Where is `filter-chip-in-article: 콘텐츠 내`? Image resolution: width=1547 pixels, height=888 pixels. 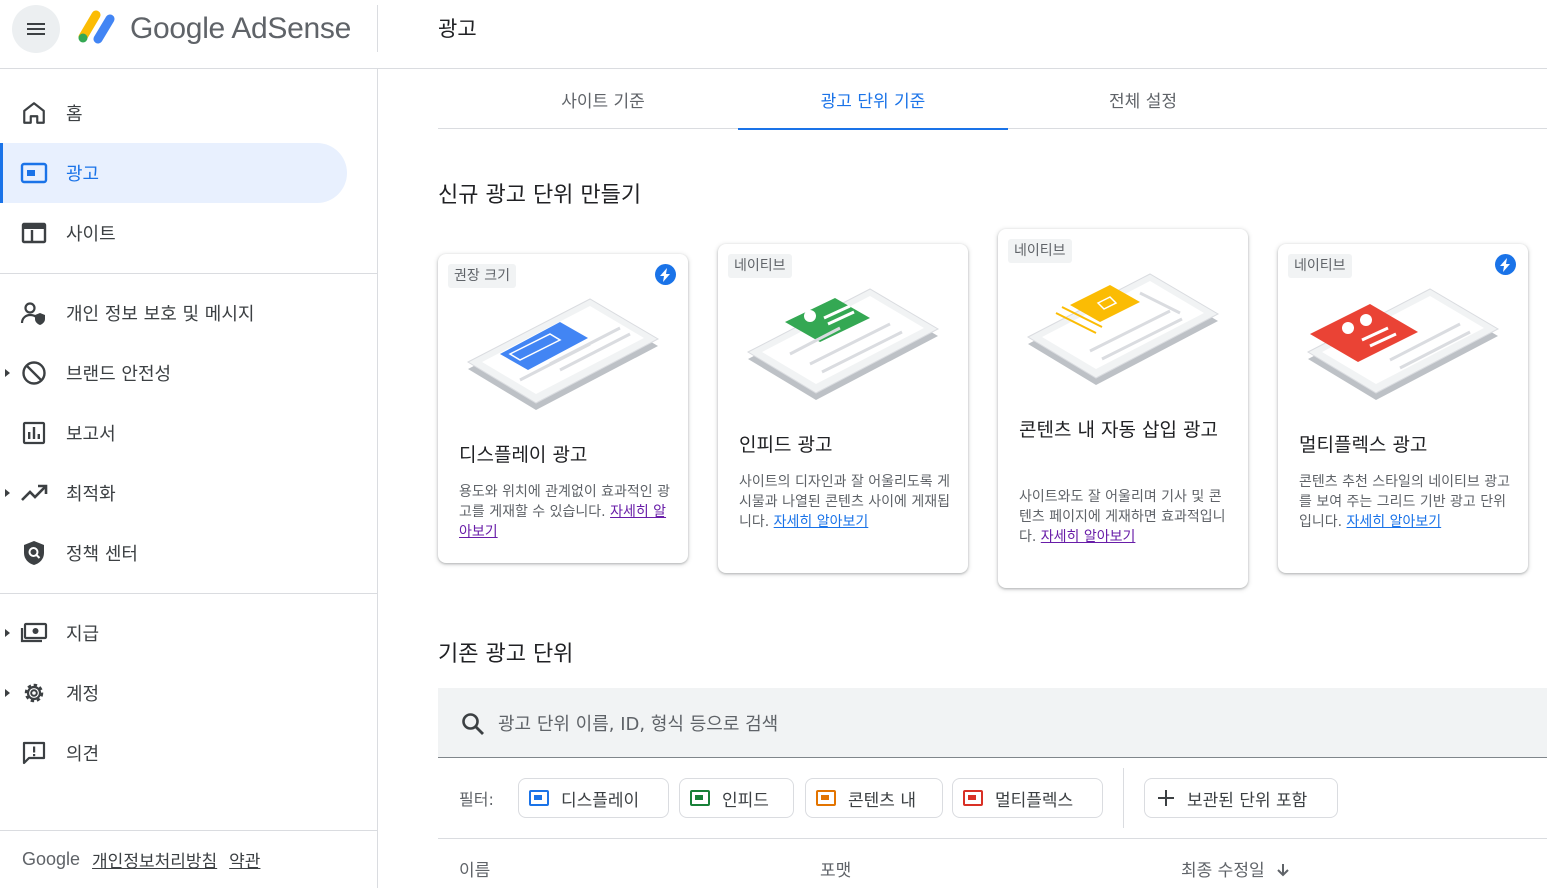 filter-chip-in-article: 콘텐츠 내 is located at coordinates (874, 798).